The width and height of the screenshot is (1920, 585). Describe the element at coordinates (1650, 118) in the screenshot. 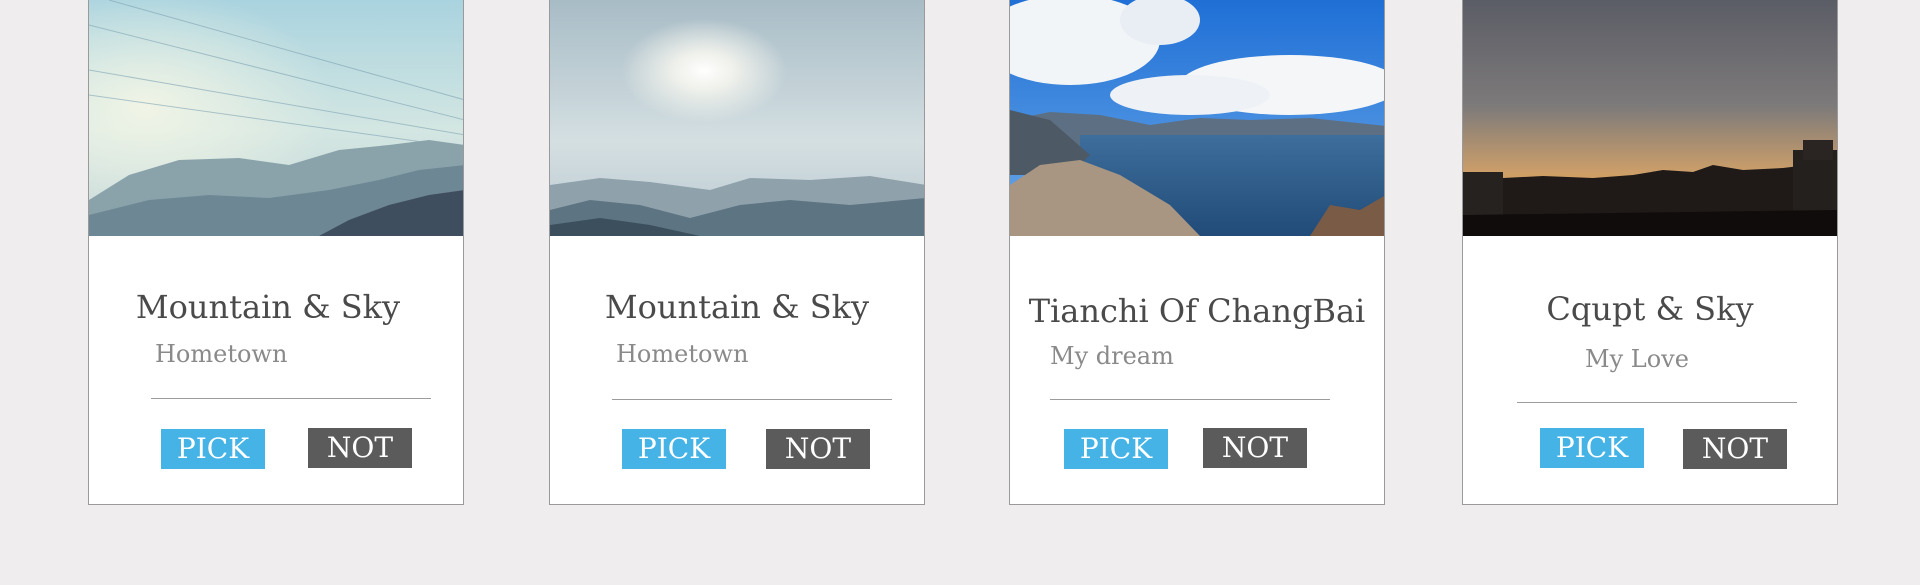

I see `card-photo-sunset-skyline` at that location.